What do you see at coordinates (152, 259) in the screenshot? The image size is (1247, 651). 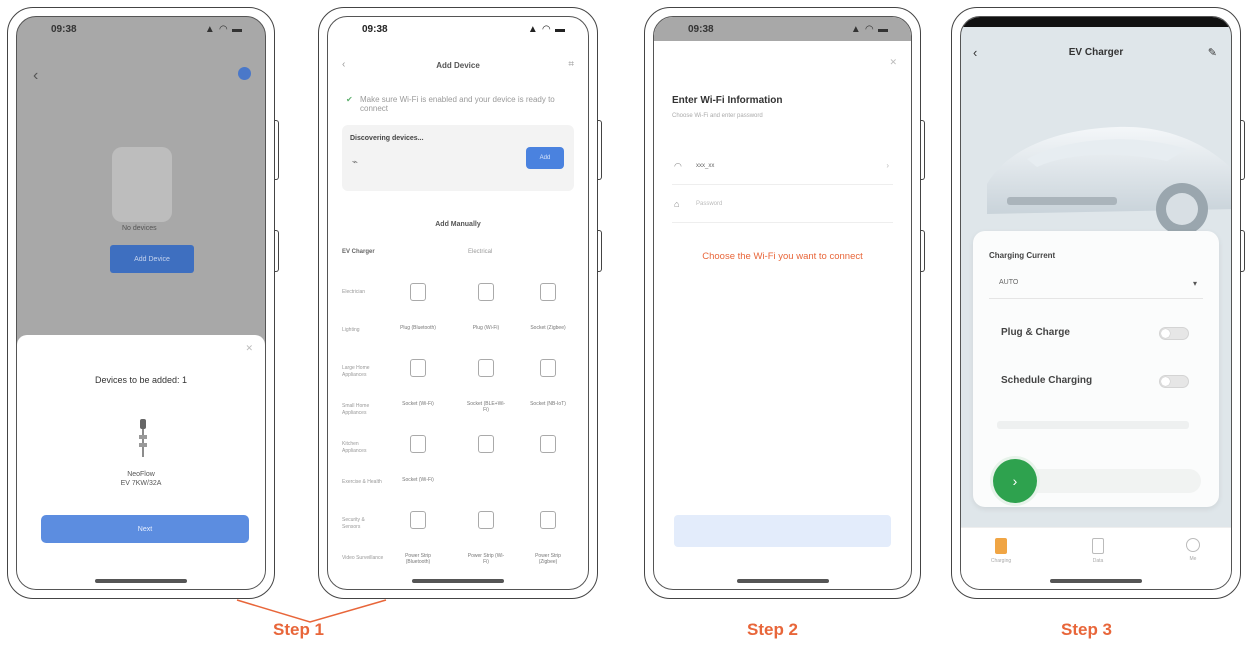 I see `add-device-button: Add Device` at bounding box center [152, 259].